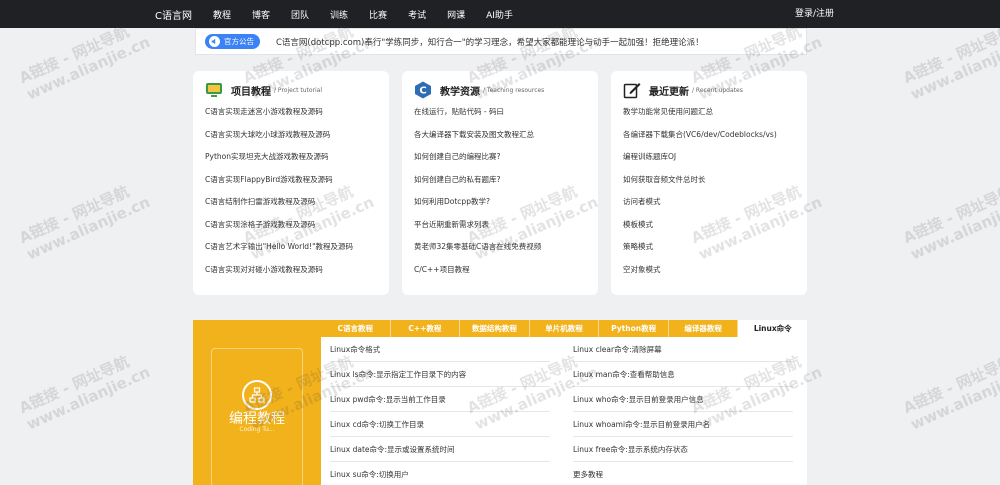 This screenshot has width=1000, height=485. What do you see at coordinates (173, 14) in the screenshot?
I see `brand-link: C语言网` at bounding box center [173, 14].